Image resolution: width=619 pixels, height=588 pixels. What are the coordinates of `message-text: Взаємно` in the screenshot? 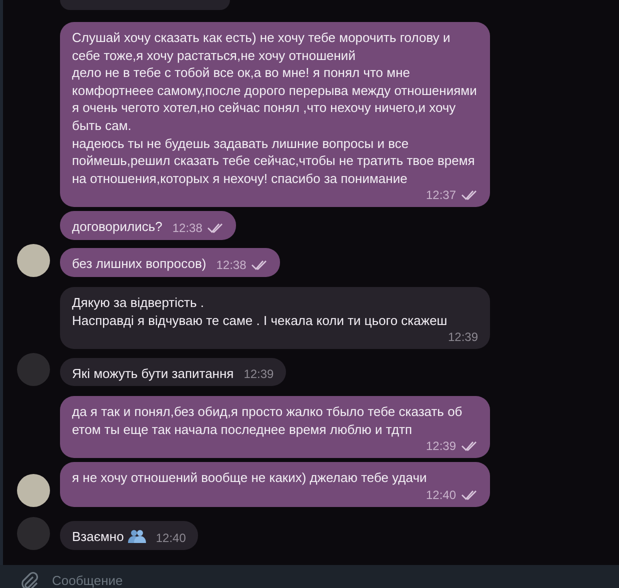 It's located at (109, 537).